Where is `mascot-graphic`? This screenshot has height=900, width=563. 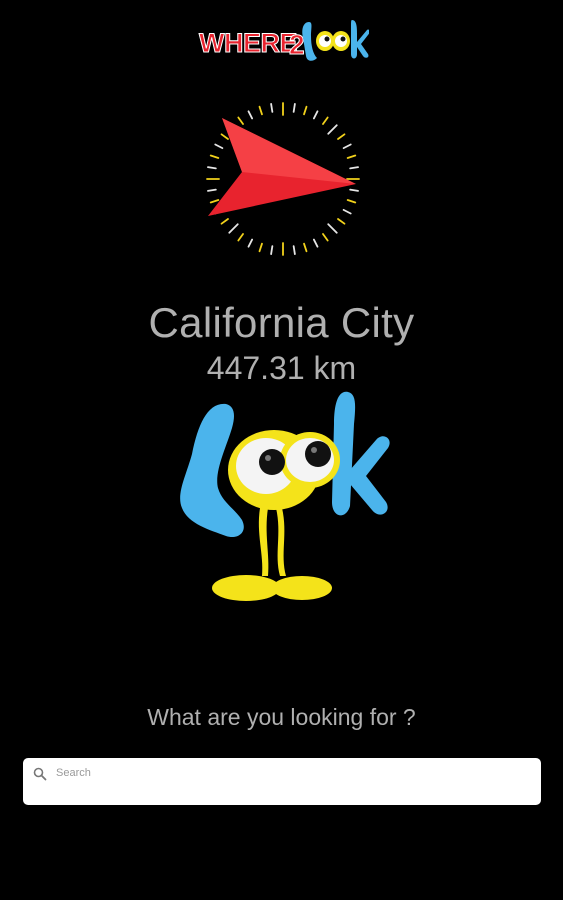 mascot-graphic is located at coordinates (285, 496).